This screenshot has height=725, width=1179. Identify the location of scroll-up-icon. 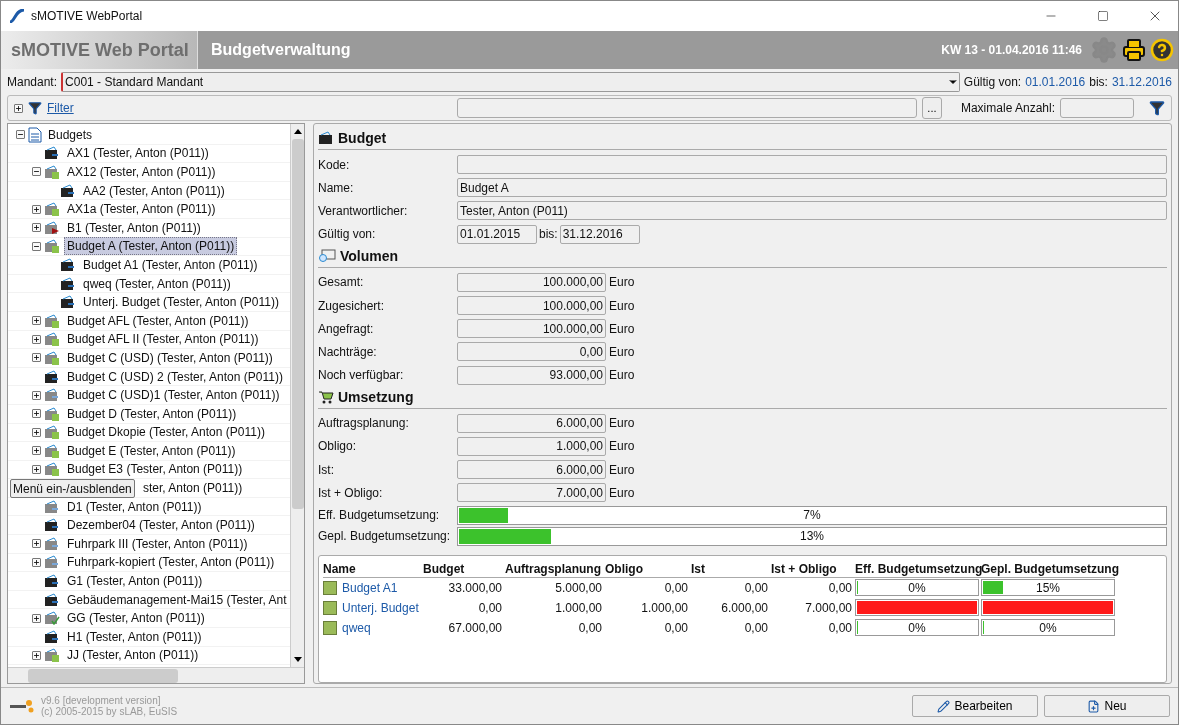
(297, 131).